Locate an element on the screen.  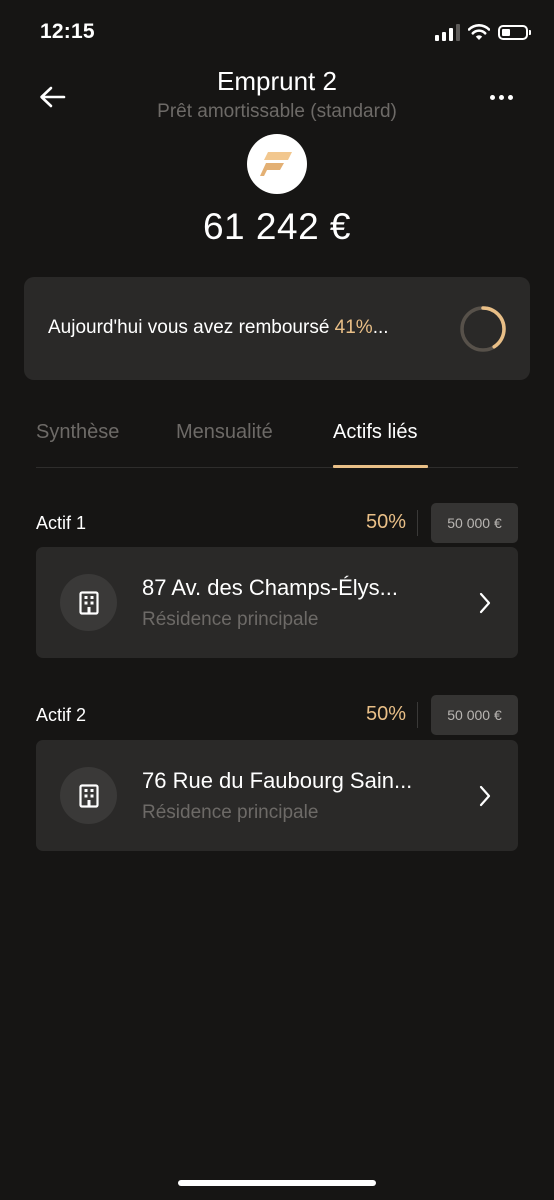
battery-icon is located at coordinates (514, 32).